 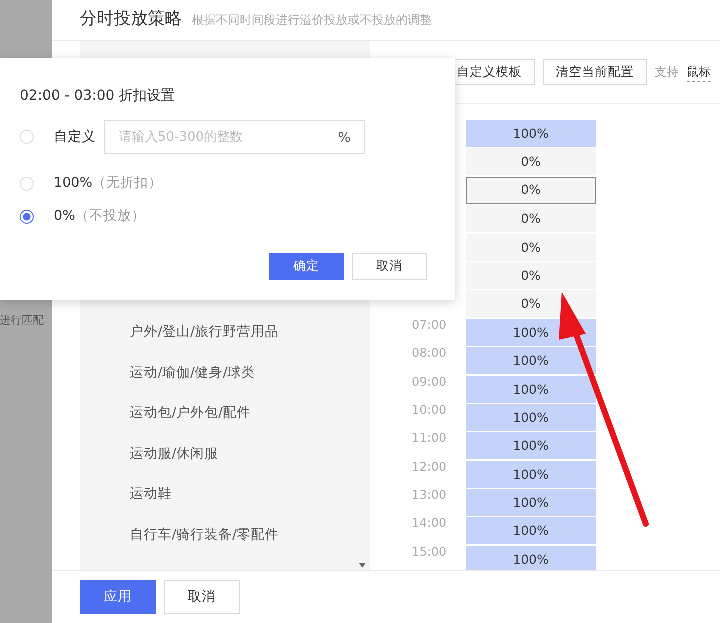 I want to click on option-note: （不投放）, so click(x=110, y=216).